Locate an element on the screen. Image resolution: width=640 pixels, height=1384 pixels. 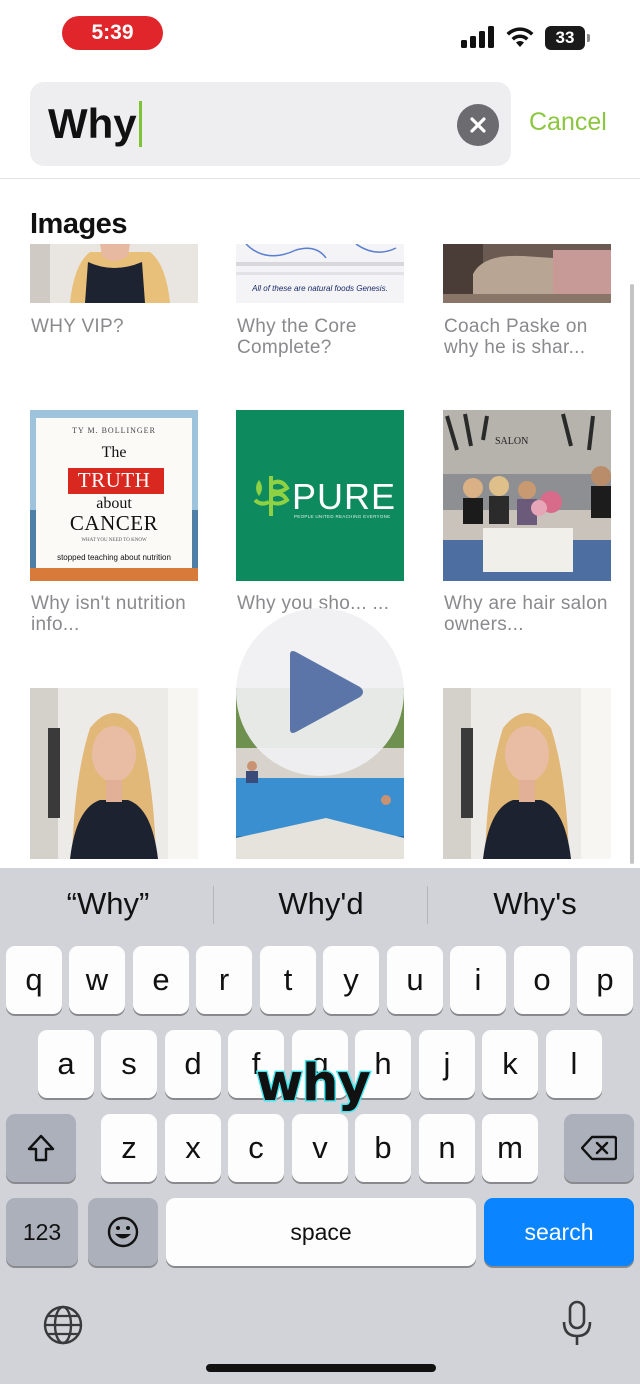
result-thumbnail: PURE PEOPLE UNITED REACHING EVERYONE is located at coordinates (320, 495).